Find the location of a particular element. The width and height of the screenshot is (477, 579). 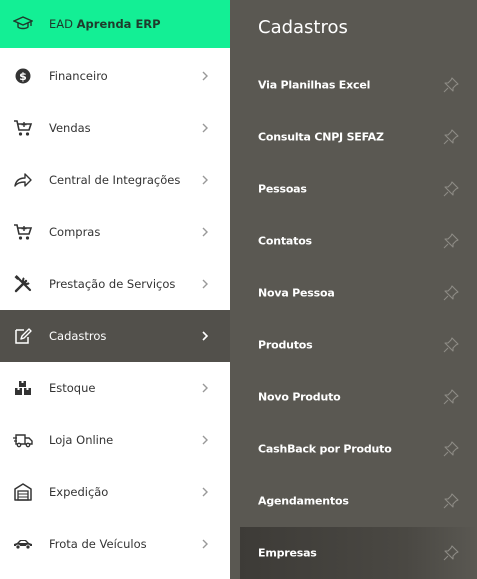

submenu-item-label: Via Planilhas Excel is located at coordinates (314, 85).